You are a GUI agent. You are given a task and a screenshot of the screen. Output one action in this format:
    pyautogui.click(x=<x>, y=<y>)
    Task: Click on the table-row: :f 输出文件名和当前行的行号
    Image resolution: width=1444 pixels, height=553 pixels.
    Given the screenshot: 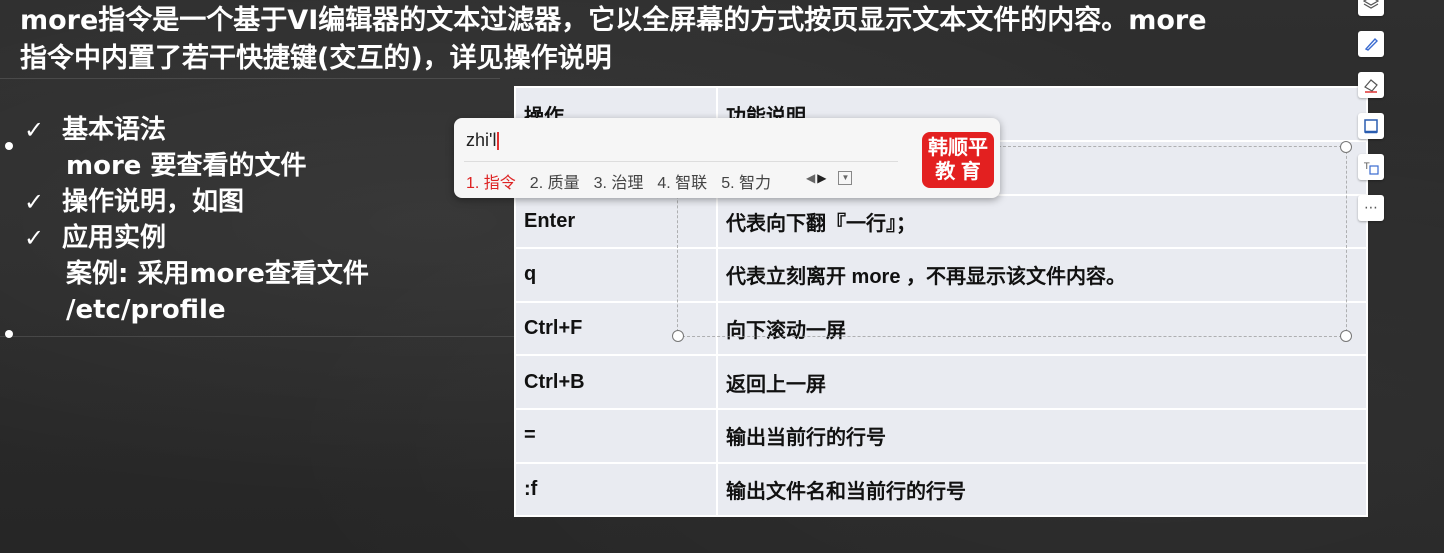 What is the action you would take?
    pyautogui.click(x=941, y=489)
    